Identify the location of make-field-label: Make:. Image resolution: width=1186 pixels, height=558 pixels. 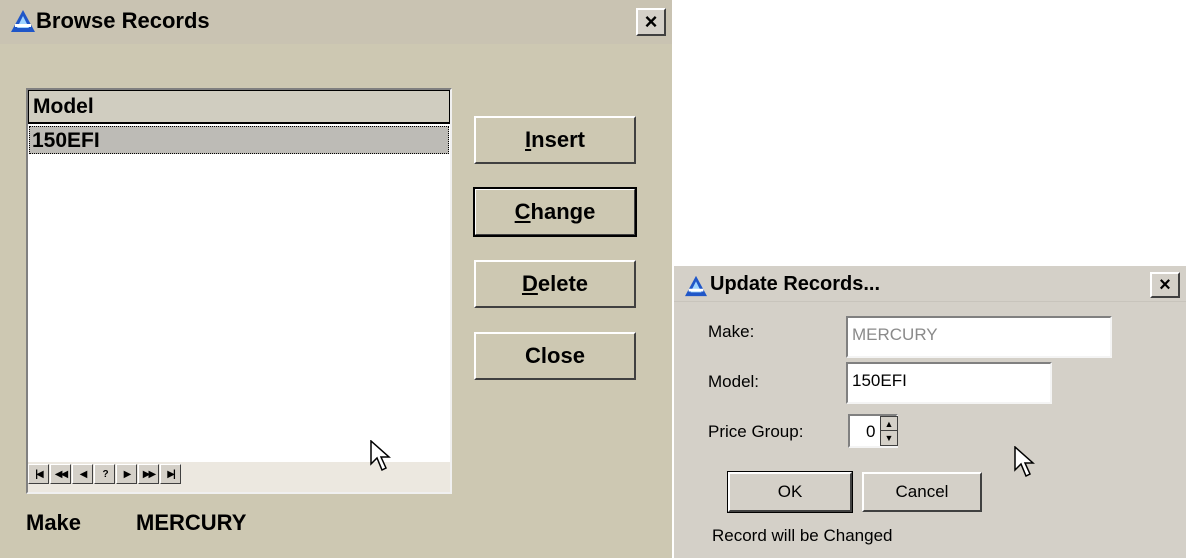
(731, 331).